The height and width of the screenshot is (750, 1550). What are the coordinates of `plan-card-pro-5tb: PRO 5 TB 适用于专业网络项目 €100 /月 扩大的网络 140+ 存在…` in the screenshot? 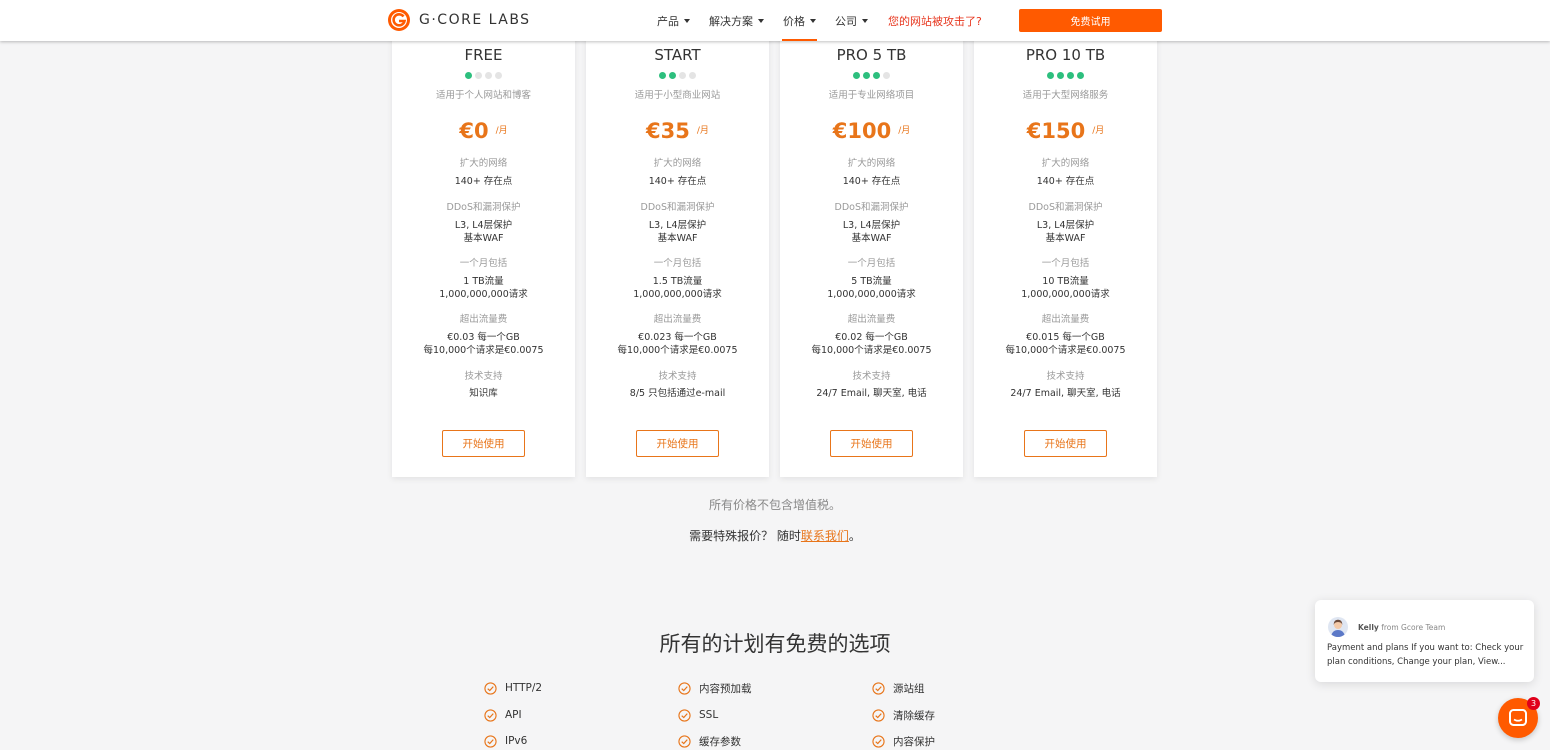 It's located at (871, 238).